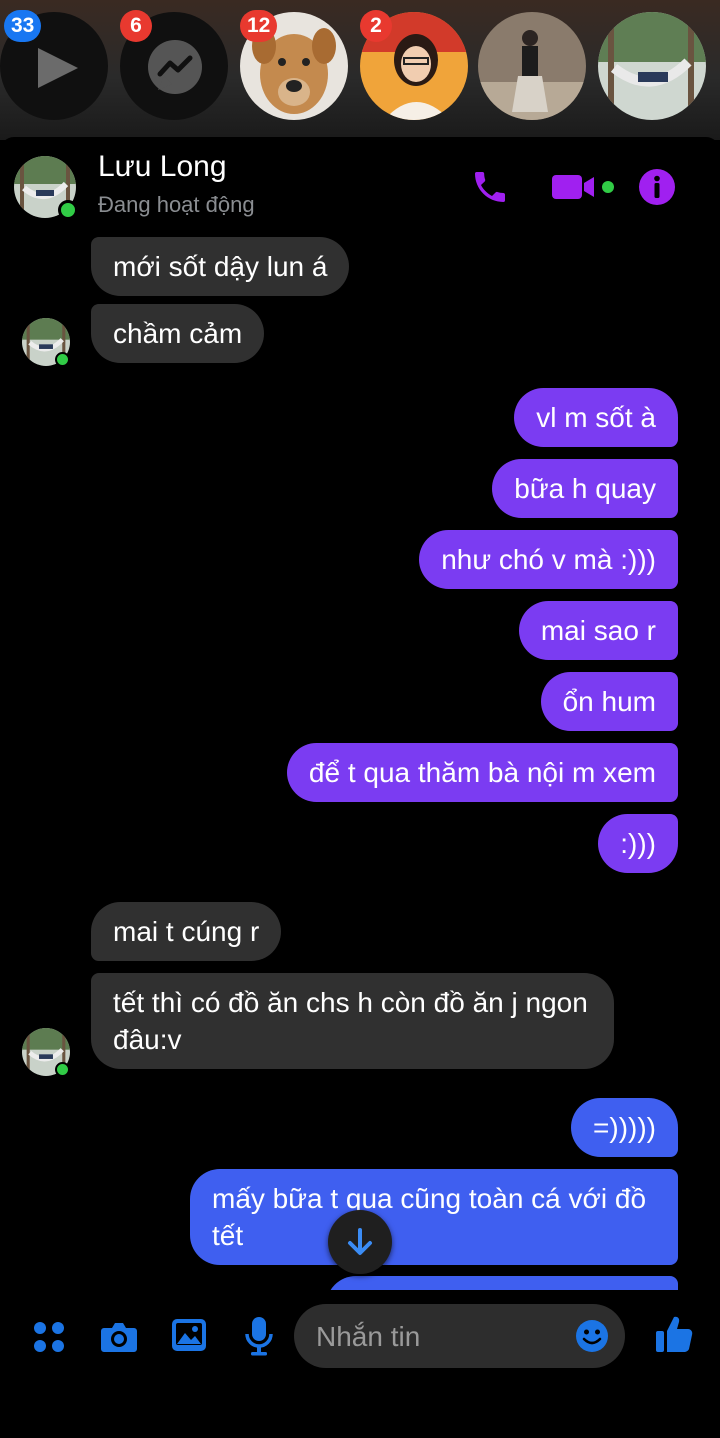 This screenshot has width=720, height=1438. I want to click on arrow-down-icon, so click(360, 1241).